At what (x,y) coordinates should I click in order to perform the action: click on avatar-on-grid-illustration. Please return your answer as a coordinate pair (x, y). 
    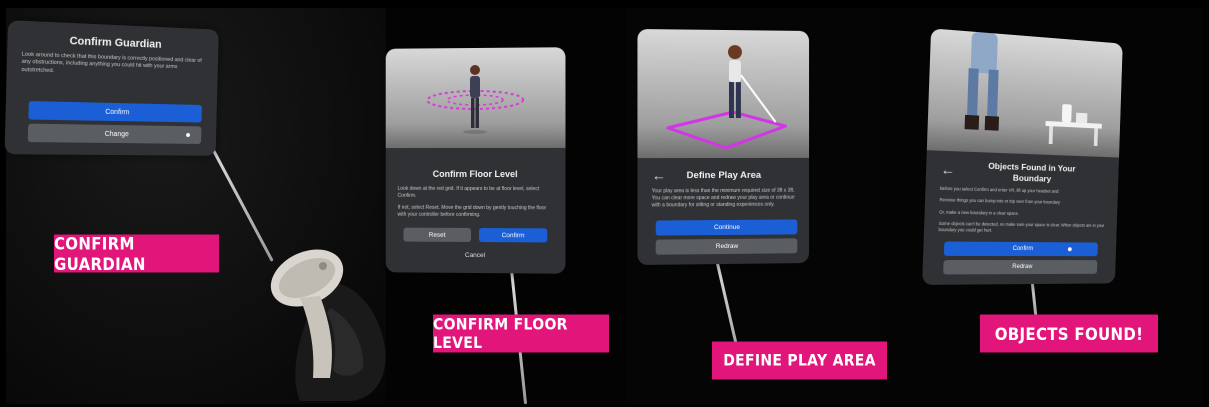
    Looking at the image, I should click on (476, 99).